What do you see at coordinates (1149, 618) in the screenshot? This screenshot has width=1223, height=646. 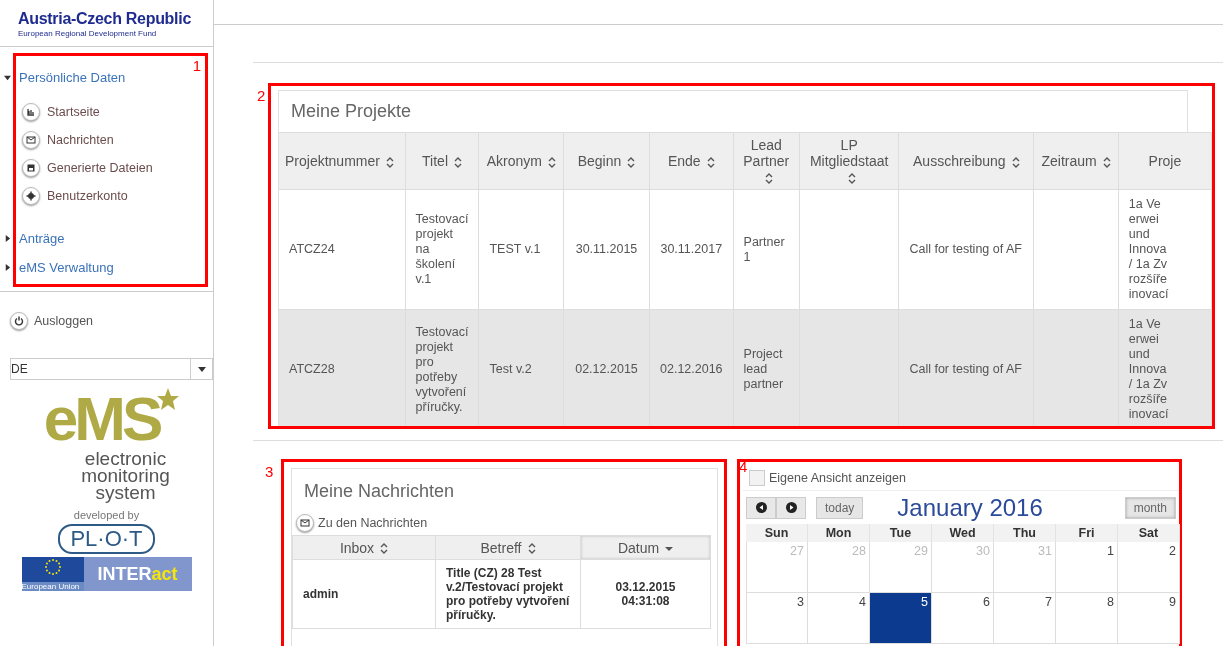 I see `calendar-day: 9` at bounding box center [1149, 618].